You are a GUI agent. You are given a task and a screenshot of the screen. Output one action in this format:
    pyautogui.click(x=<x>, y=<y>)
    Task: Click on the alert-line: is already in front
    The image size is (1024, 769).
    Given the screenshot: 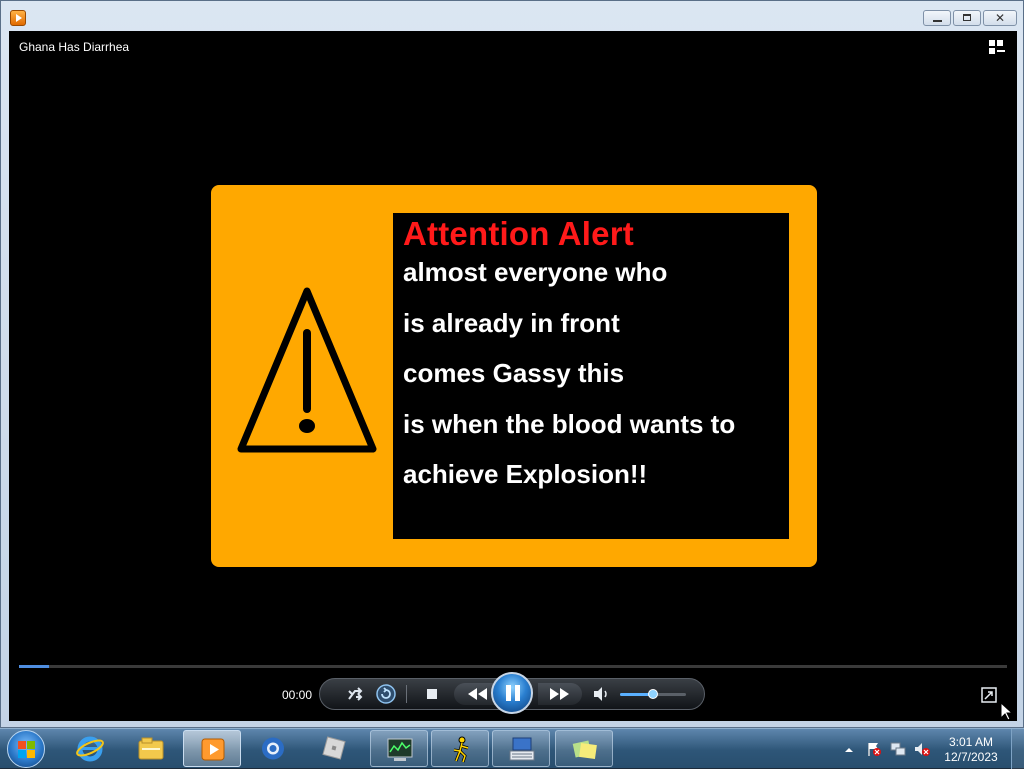 What is the action you would take?
    pyautogui.click(x=511, y=322)
    